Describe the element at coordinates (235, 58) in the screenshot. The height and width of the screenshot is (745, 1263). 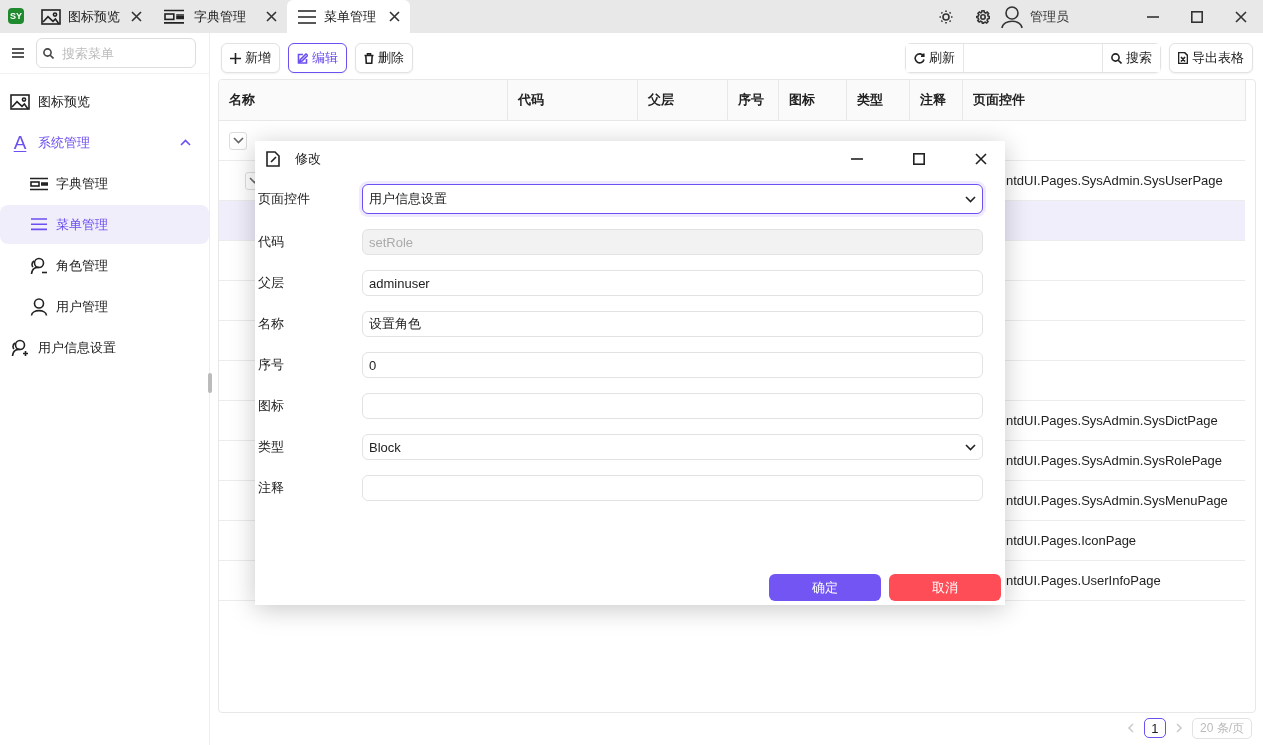
I see `plus-icon` at that location.